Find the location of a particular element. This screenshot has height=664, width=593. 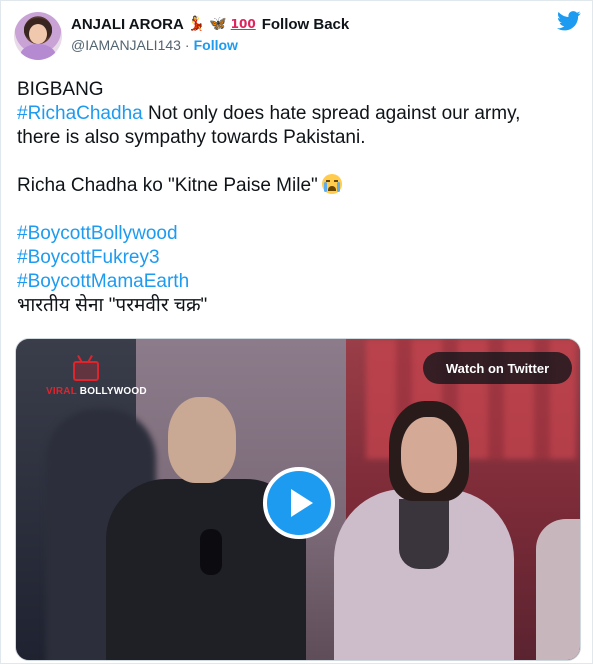

author-name-row: ANJALI ARORA 💃 🦋 100 Follow Back is located at coordinates (210, 24).